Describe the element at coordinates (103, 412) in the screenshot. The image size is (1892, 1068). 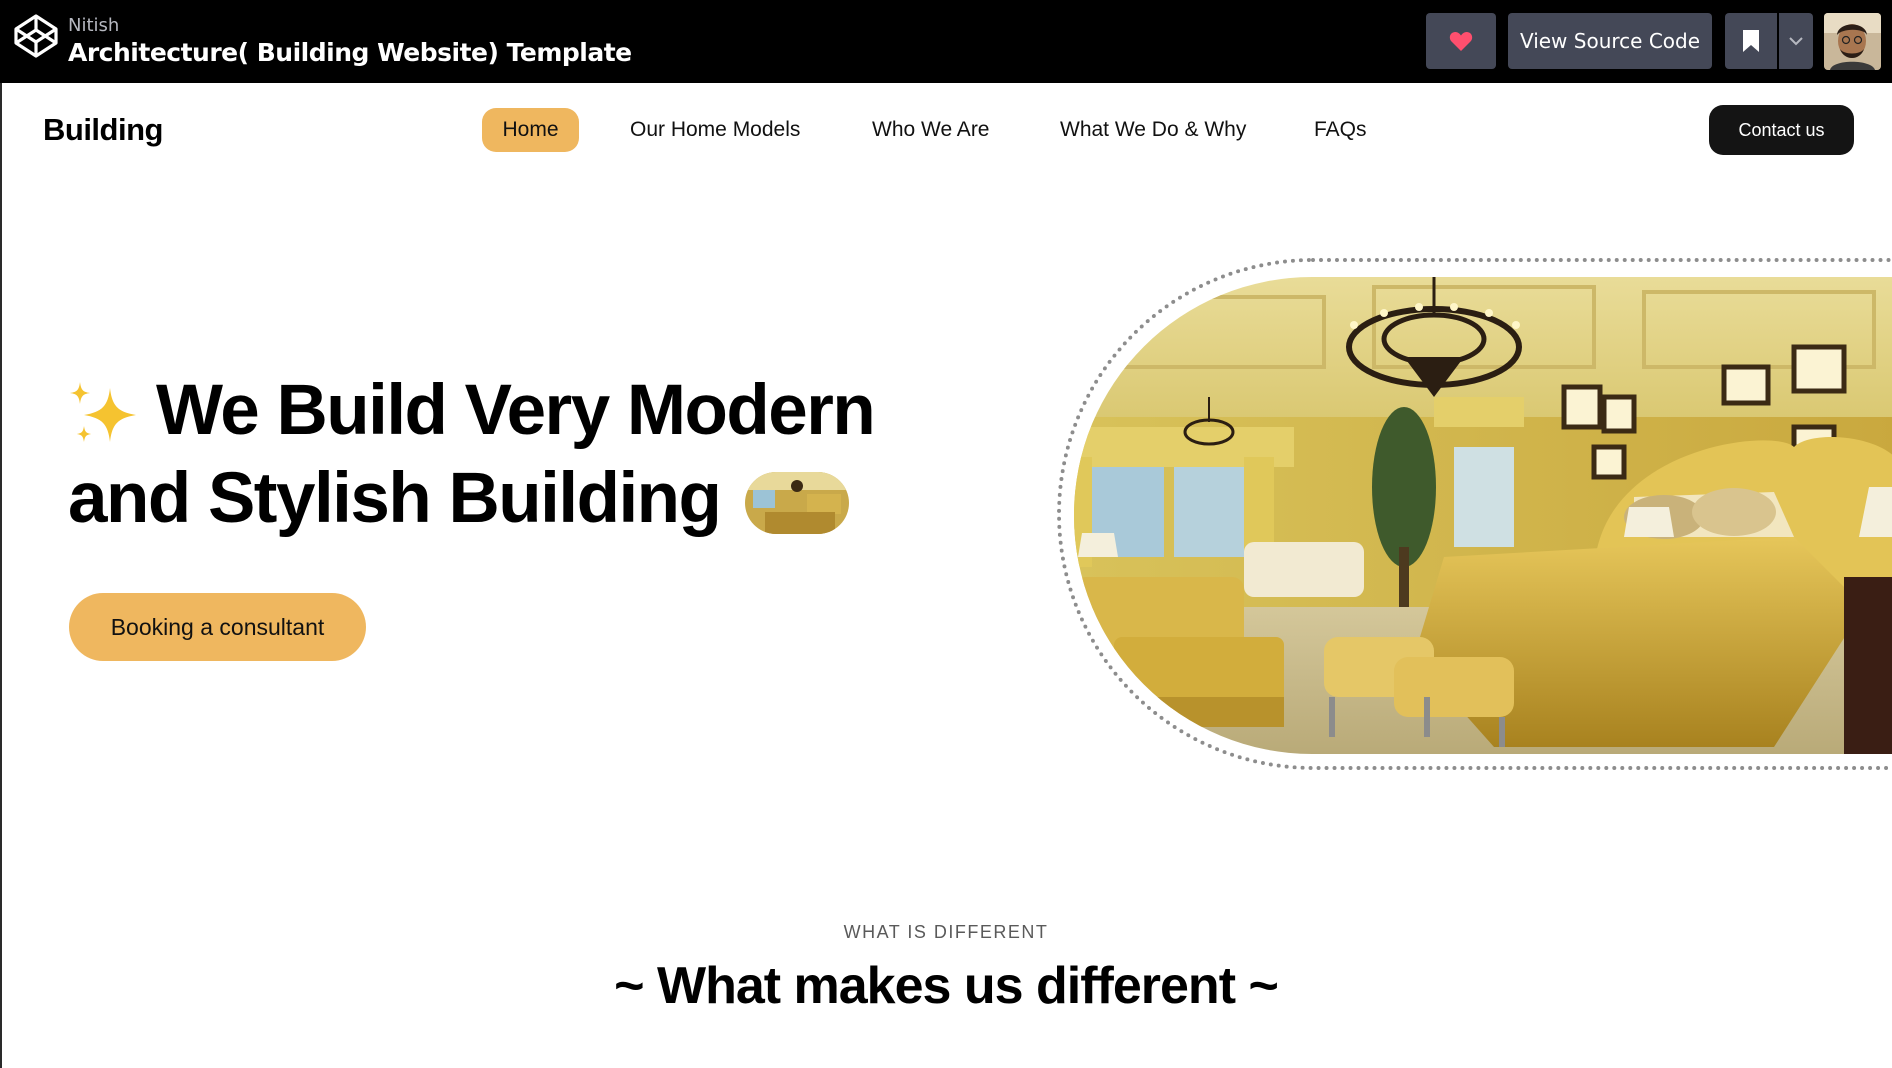
I see `sparkles-icon` at that location.